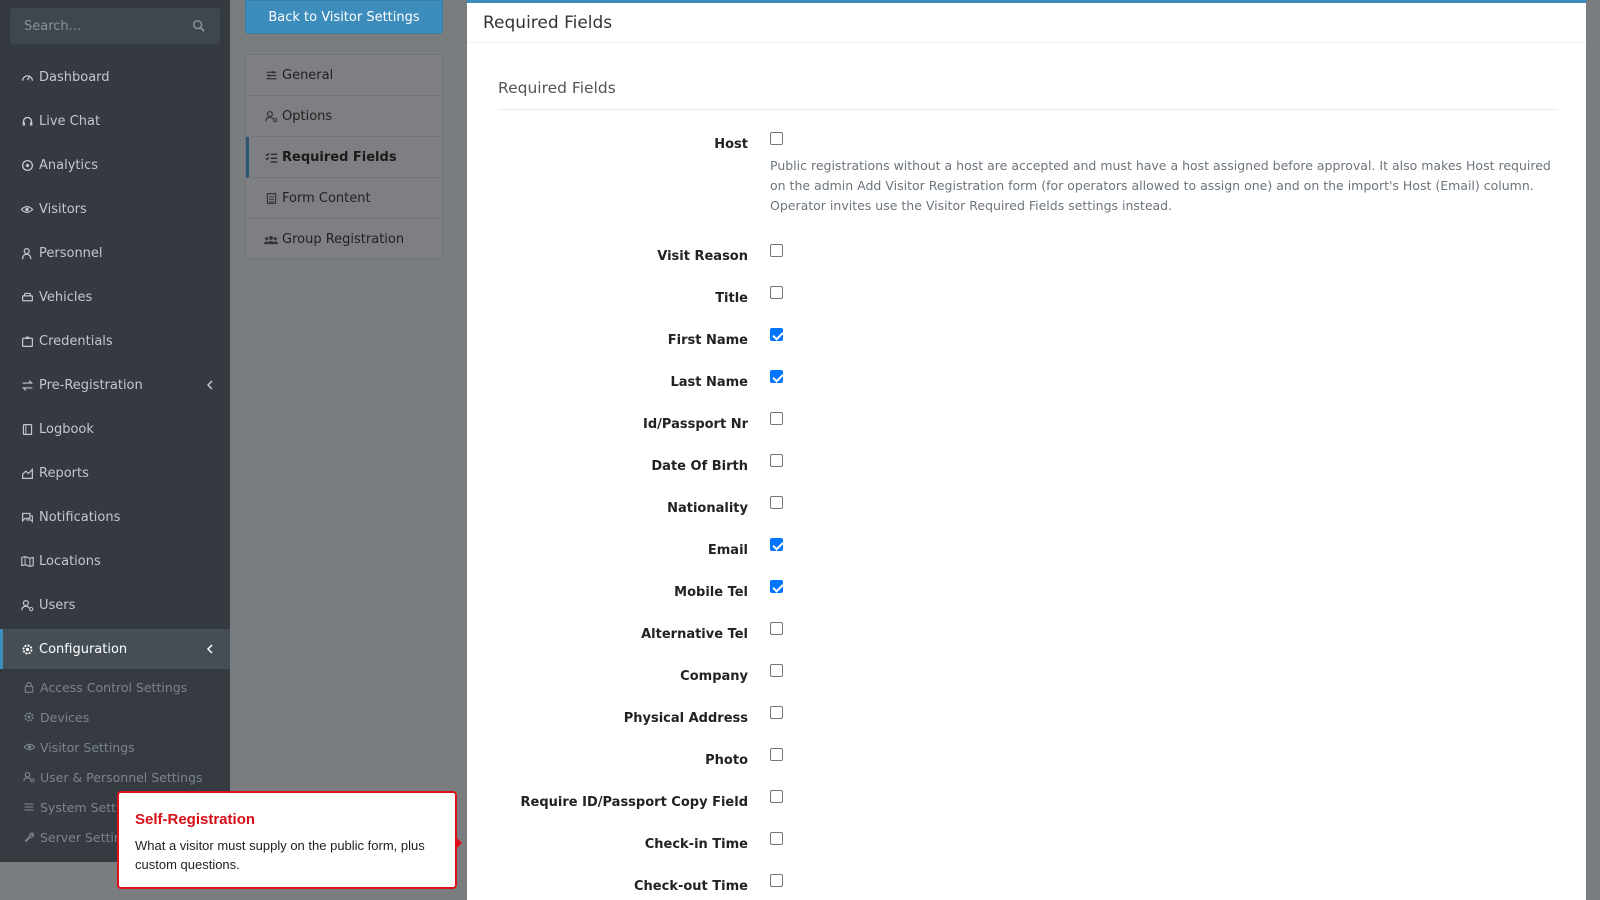 Image resolution: width=1600 pixels, height=900 pixels. What do you see at coordinates (115, 777) in the screenshot?
I see `sidebar-subitem-user-personnel-settings: User & Personnel Settings` at bounding box center [115, 777].